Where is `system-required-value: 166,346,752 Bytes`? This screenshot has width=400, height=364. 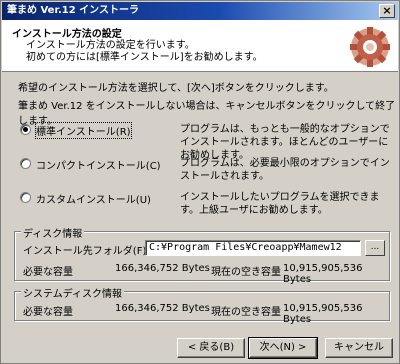 system-required-value: 166,346,752 Bytes is located at coordinates (162, 308).